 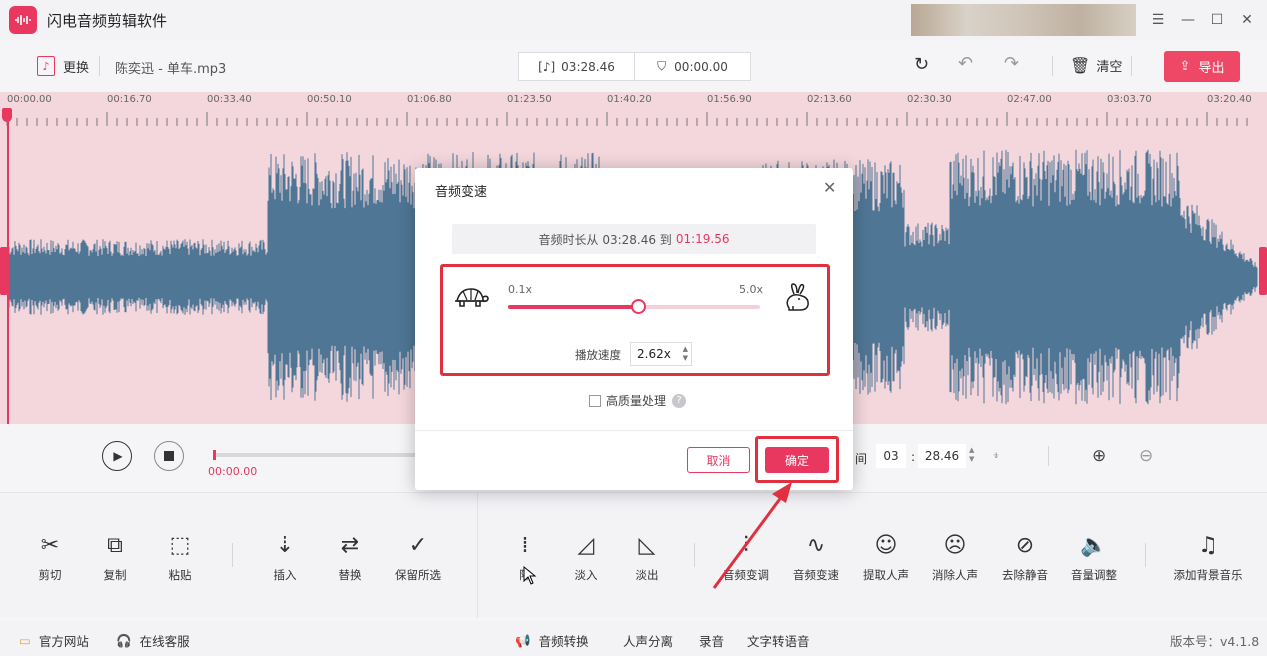 What do you see at coordinates (1215, 641) in the screenshot?
I see `version-label: 版本号：v4.1.8` at bounding box center [1215, 641].